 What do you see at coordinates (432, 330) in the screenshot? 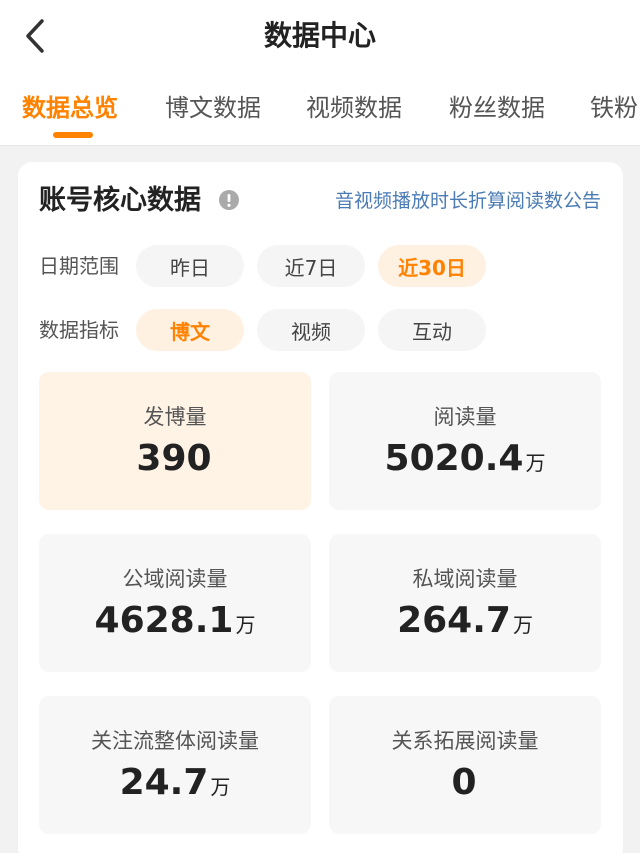
I see `metric-option-interaction: 互动` at bounding box center [432, 330].